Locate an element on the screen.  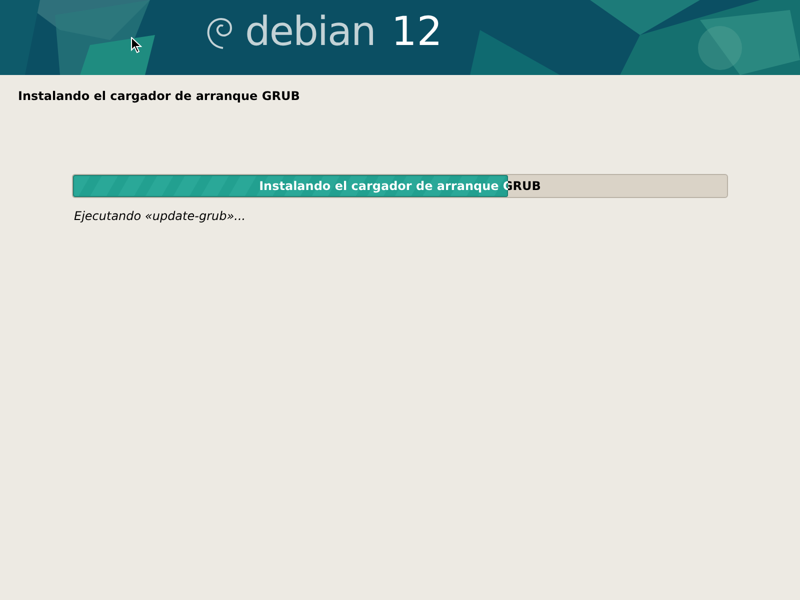
cursor-icon is located at coordinates (136, 45).